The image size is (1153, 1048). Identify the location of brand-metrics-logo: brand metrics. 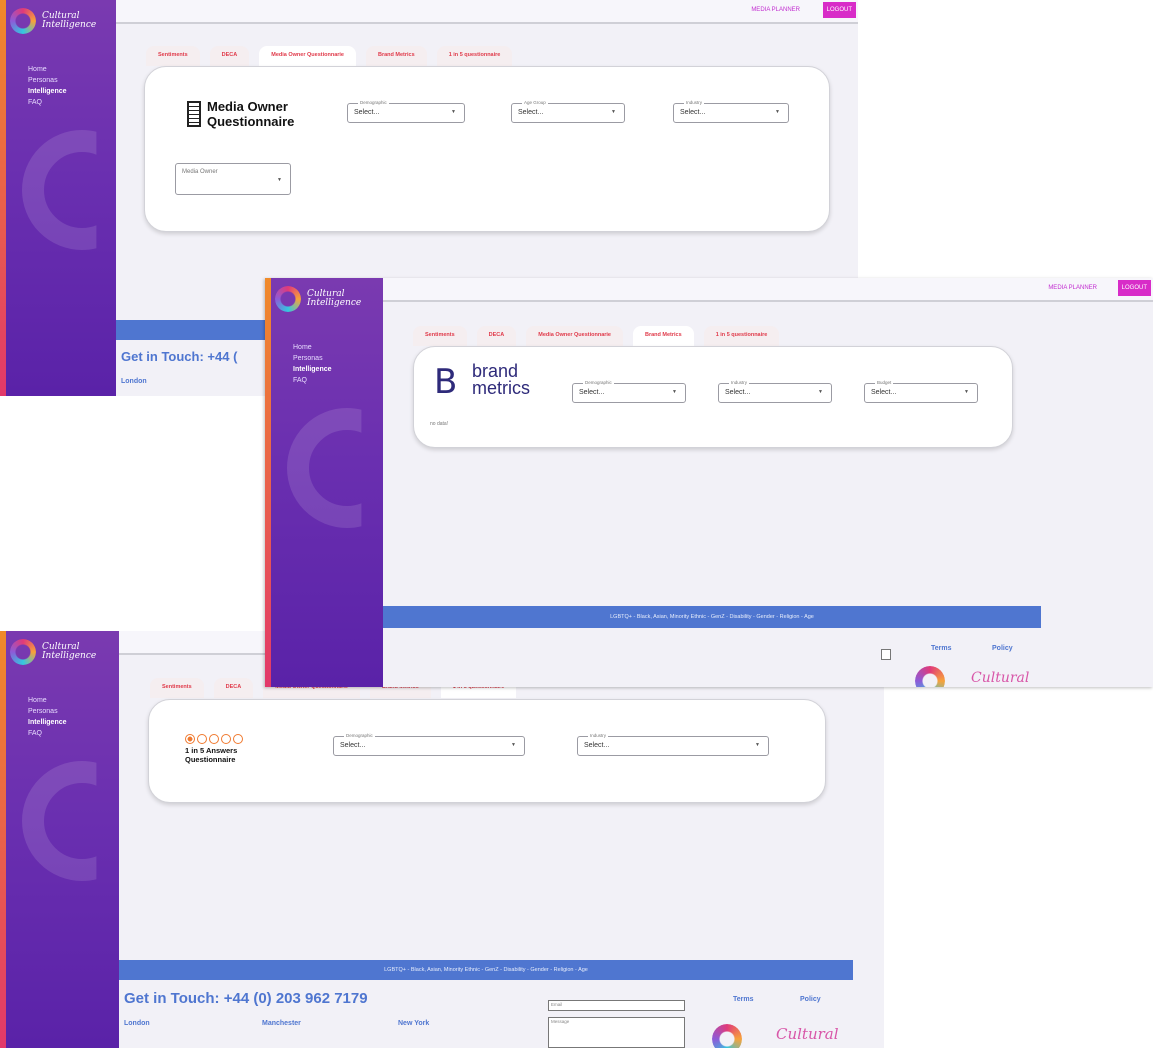
(501, 379).